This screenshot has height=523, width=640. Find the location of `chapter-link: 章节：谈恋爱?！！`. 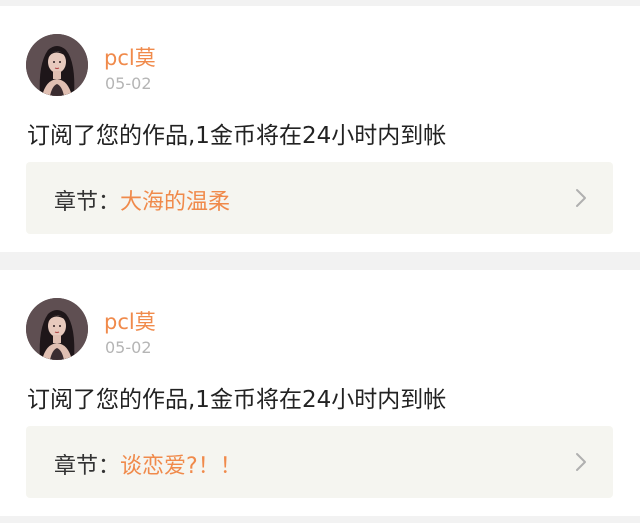

chapter-link: 章节：谈恋爱?！！ is located at coordinates (319, 462).